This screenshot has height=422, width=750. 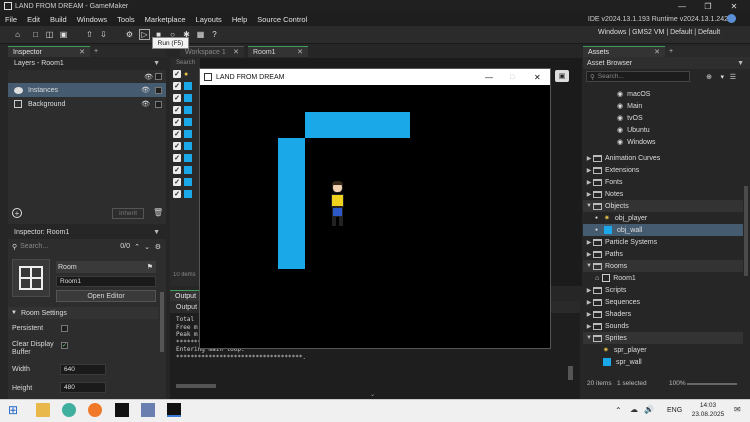 I want to click on volume-icon: 🔊, so click(x=649, y=409).